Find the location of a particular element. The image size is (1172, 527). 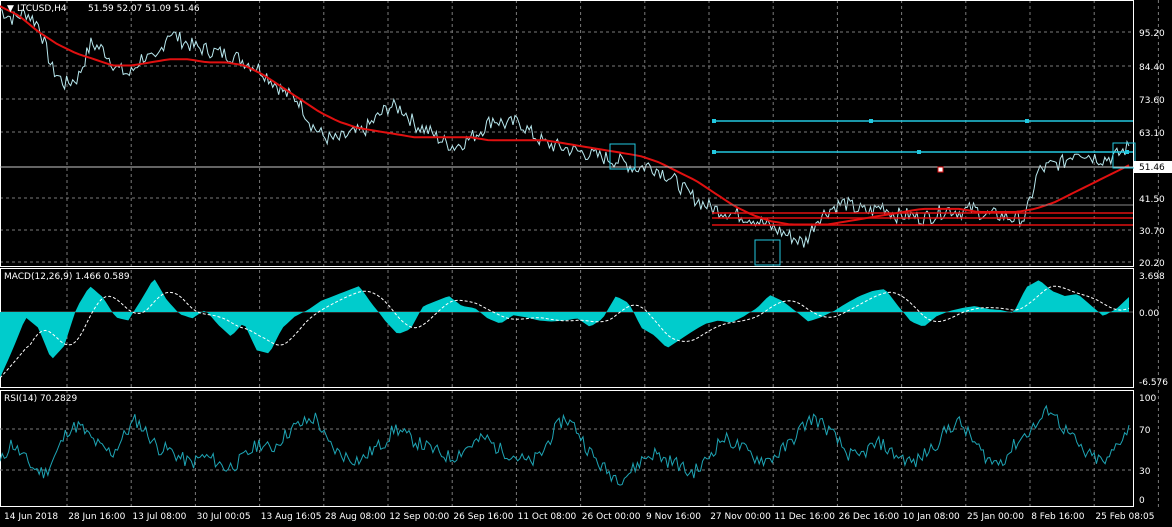

price-tick: 20.20 is located at coordinates (1152, 264).